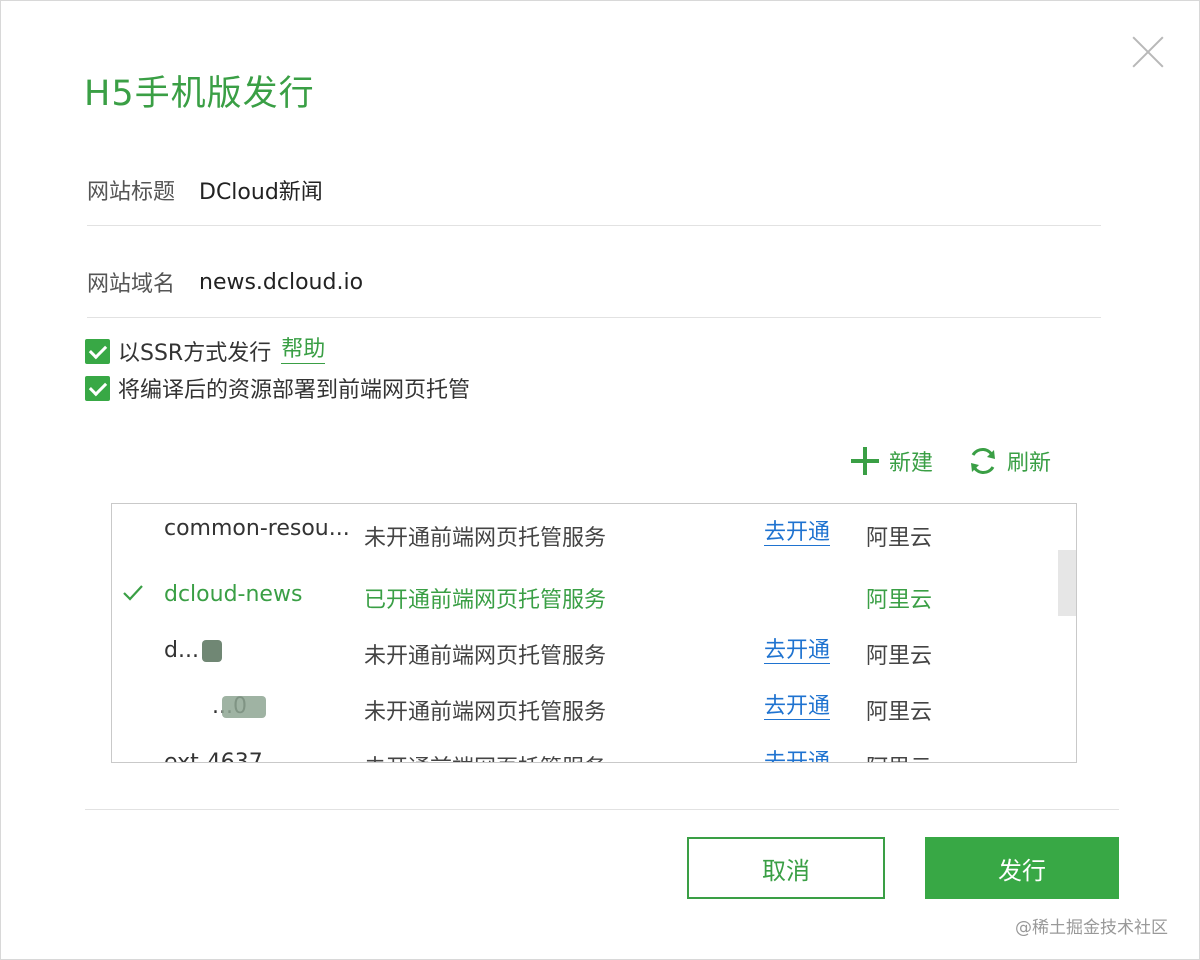  I want to click on space-name: dcloud-news, so click(233, 594).